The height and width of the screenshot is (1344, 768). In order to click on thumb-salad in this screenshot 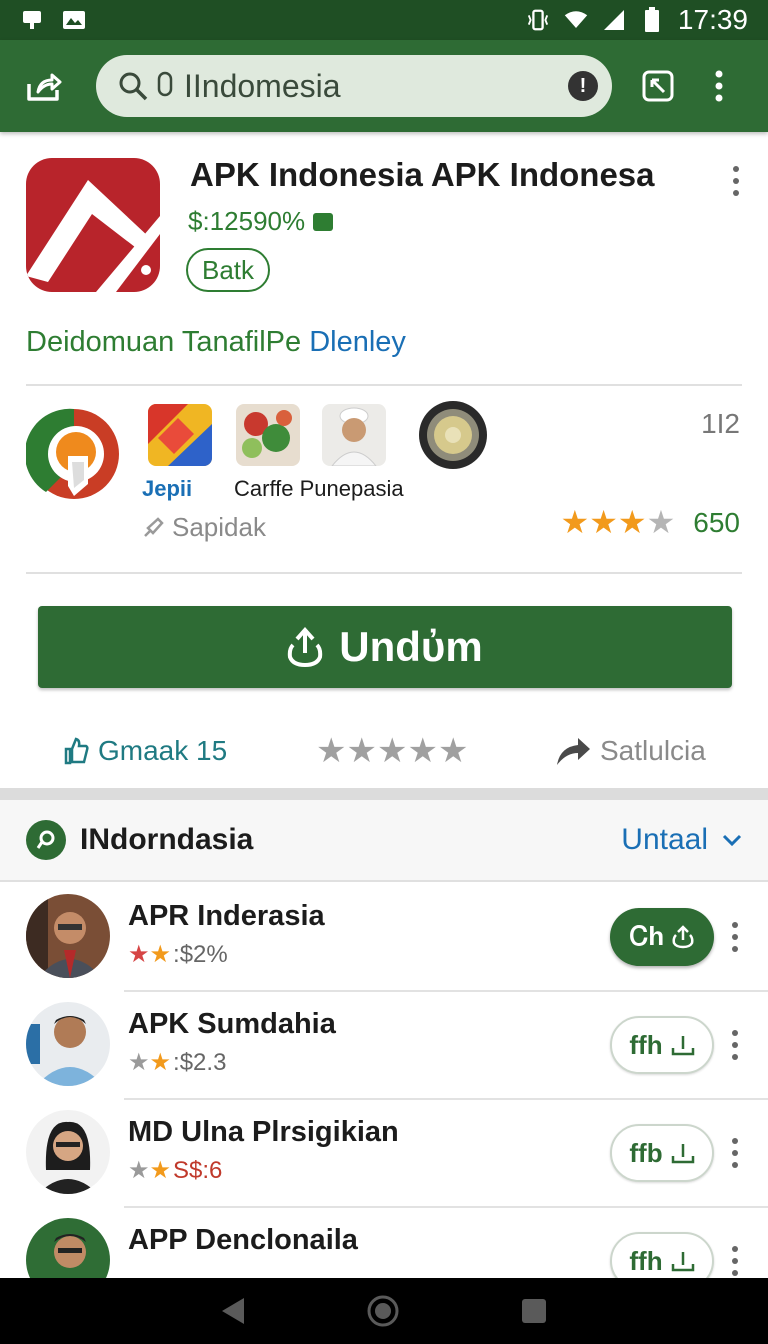, I will do `click(268, 435)`.